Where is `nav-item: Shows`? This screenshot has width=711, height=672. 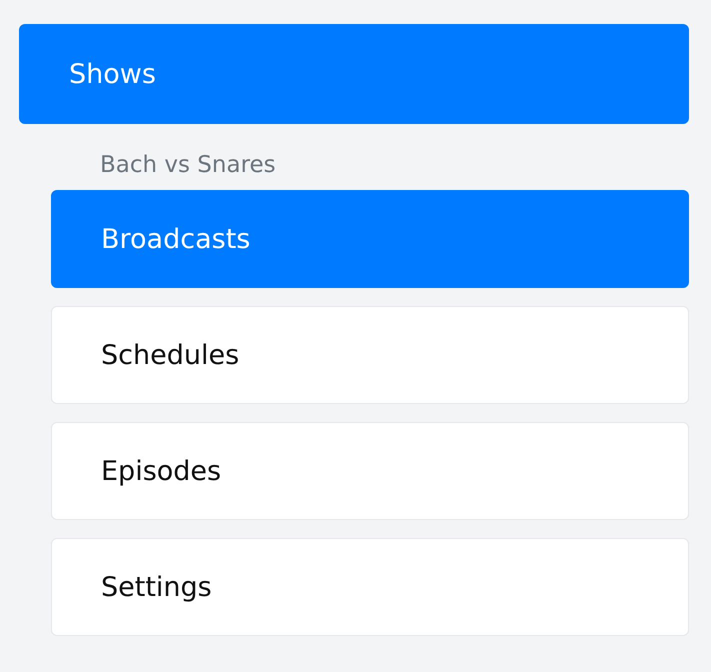
nav-item: Shows is located at coordinates (354, 74).